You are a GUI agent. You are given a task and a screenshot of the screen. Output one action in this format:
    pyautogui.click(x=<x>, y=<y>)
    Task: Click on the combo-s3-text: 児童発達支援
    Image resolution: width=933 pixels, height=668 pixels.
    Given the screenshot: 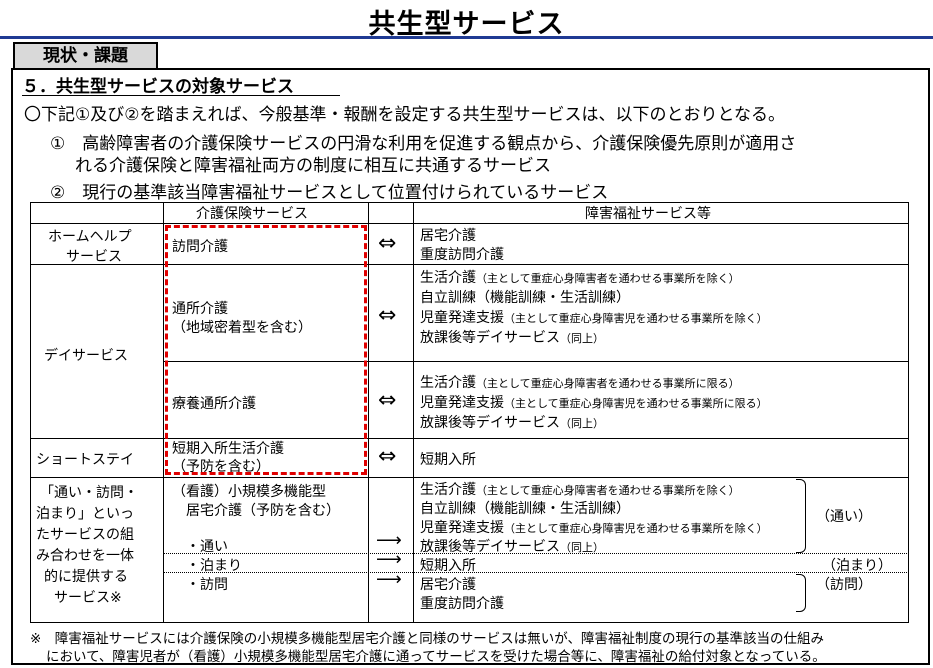 What is the action you would take?
    pyautogui.click(x=462, y=528)
    